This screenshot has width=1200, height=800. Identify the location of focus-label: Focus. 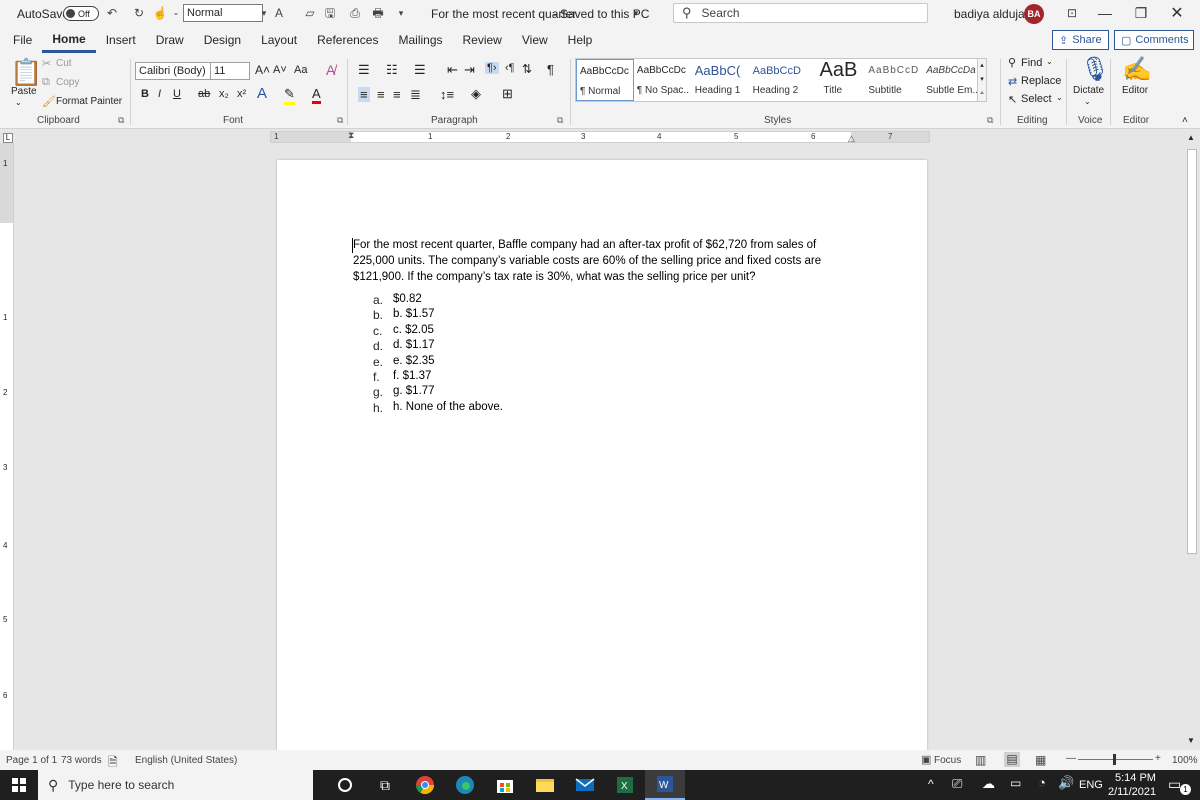
(947, 760).